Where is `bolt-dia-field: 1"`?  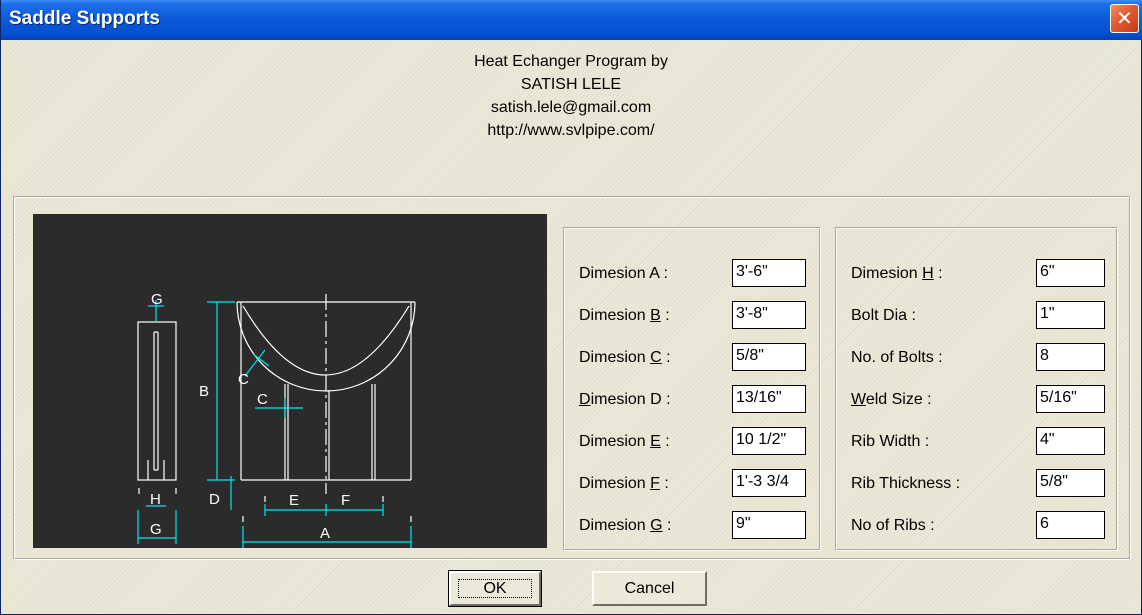 bolt-dia-field: 1" is located at coordinates (1070, 315).